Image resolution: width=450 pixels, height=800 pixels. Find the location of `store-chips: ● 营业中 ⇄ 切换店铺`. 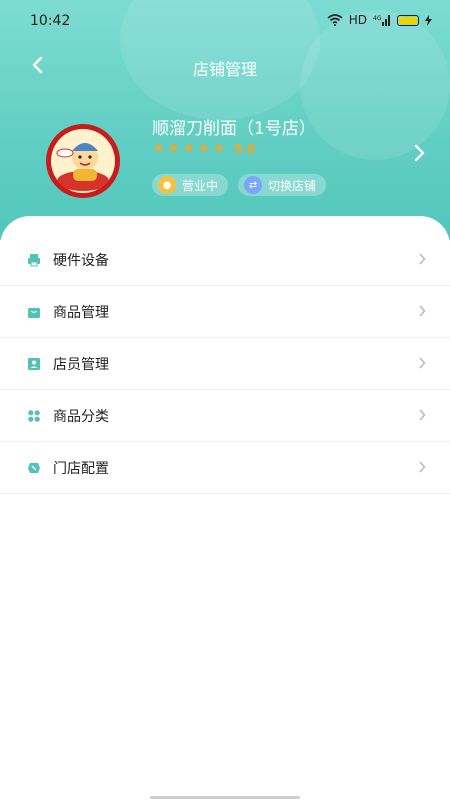

store-chips: ● 营业中 ⇄ 切换店铺 is located at coordinates (239, 185).